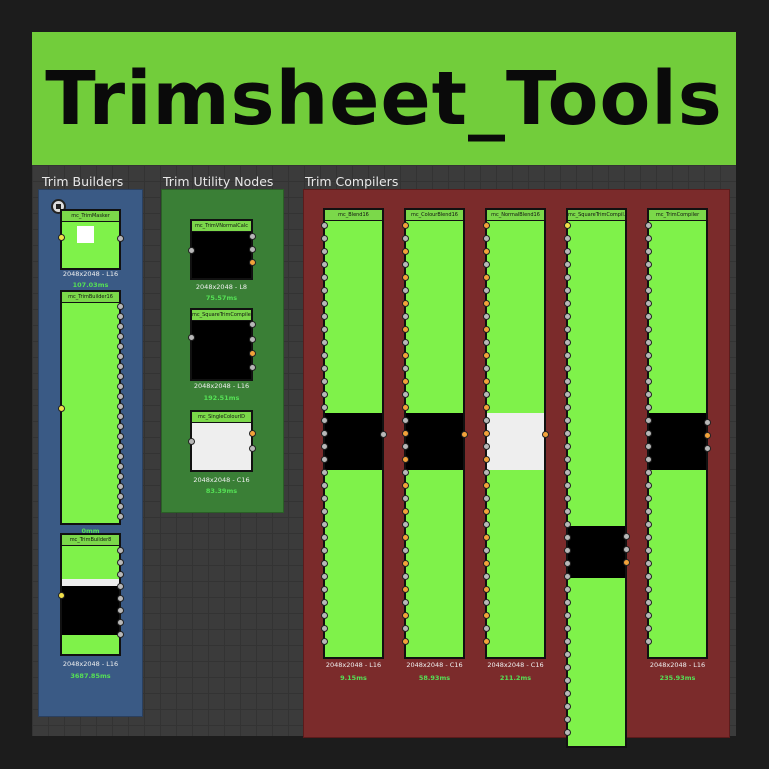 The width and height of the screenshot is (769, 769). Describe the element at coordinates (221, 441) in the screenshot. I see `node-single-colour: mc_SingleColourID` at that location.